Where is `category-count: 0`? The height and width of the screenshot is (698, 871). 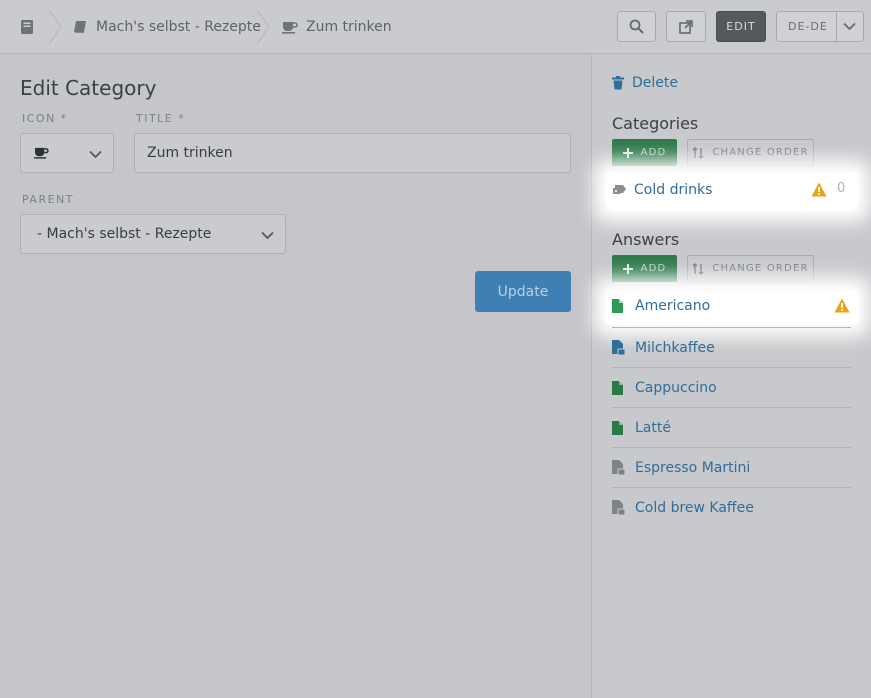
category-count: 0 is located at coordinates (841, 188).